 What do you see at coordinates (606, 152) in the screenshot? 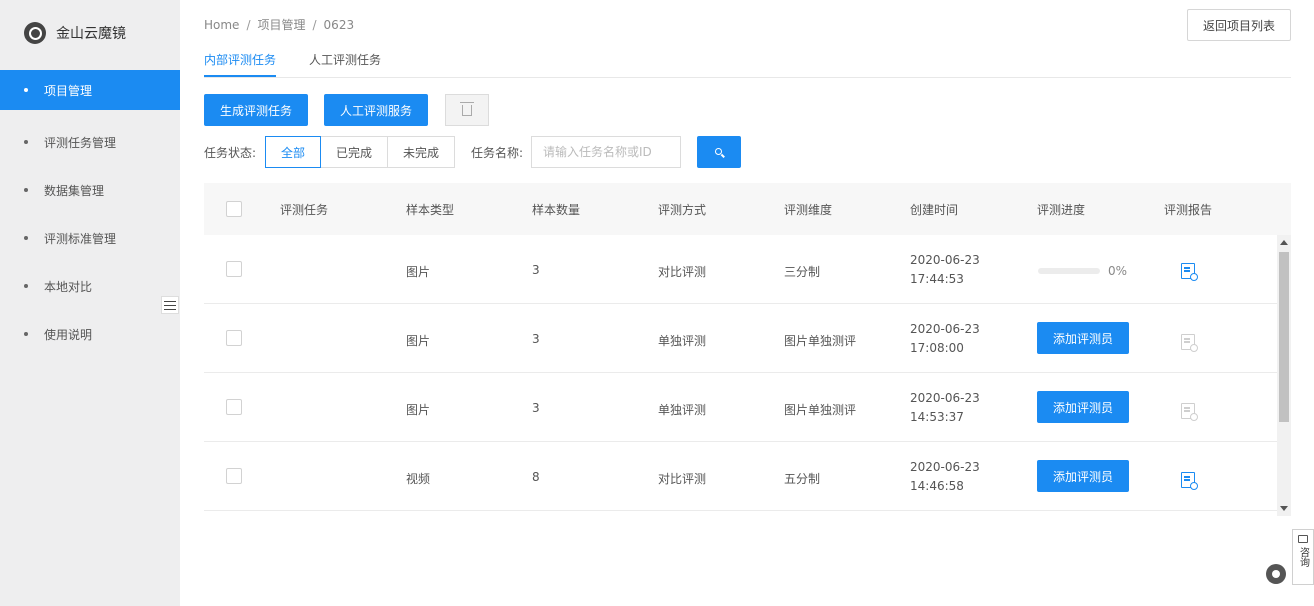
I see `task-name-search-input` at bounding box center [606, 152].